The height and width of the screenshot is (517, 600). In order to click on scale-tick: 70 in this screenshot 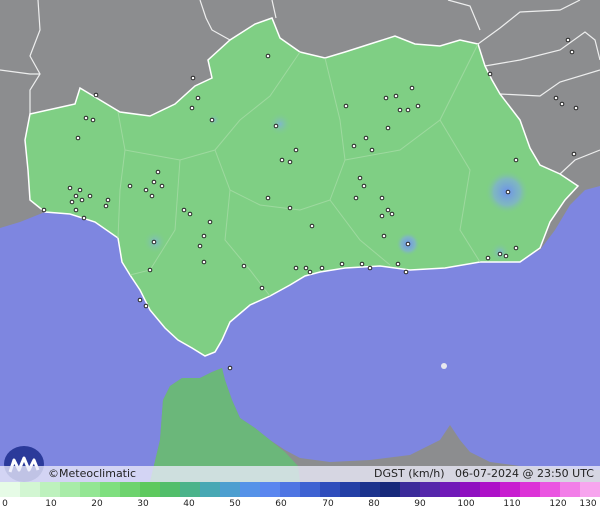, I will do `click(328, 504)`.